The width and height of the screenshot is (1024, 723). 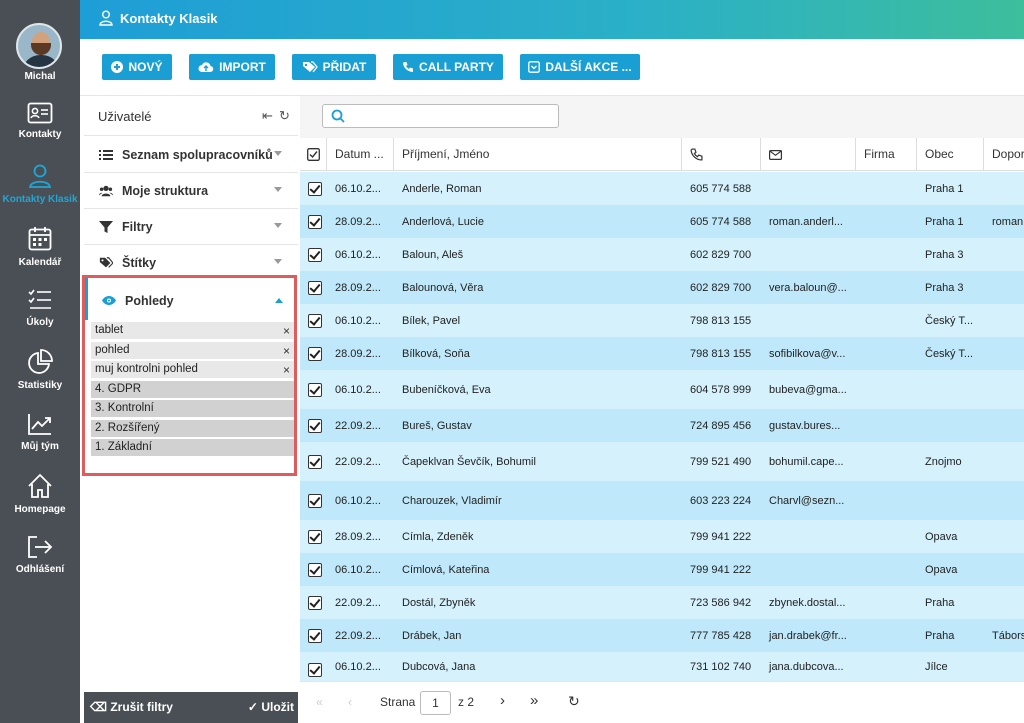 What do you see at coordinates (1008, 221) in the screenshot?
I see `cell-dopor: roman.` at bounding box center [1008, 221].